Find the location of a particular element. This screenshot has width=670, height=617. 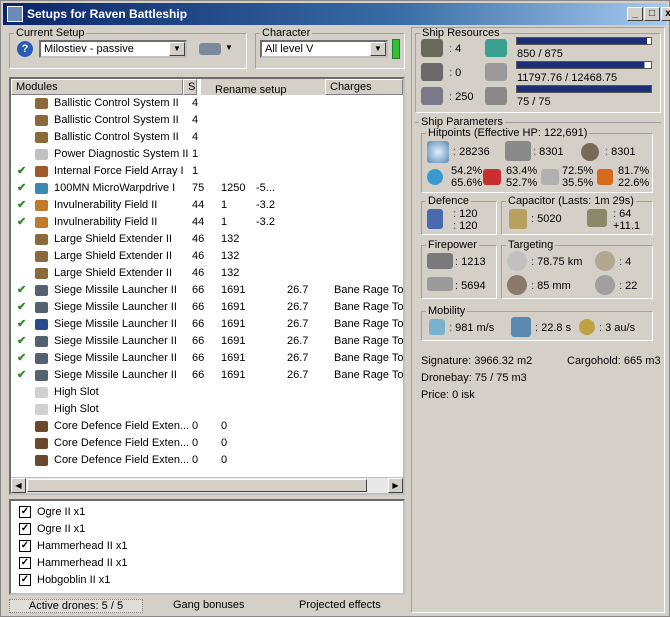

dronebay-text: Dronebay: 75 / 75 m3 is located at coordinates (474, 378).